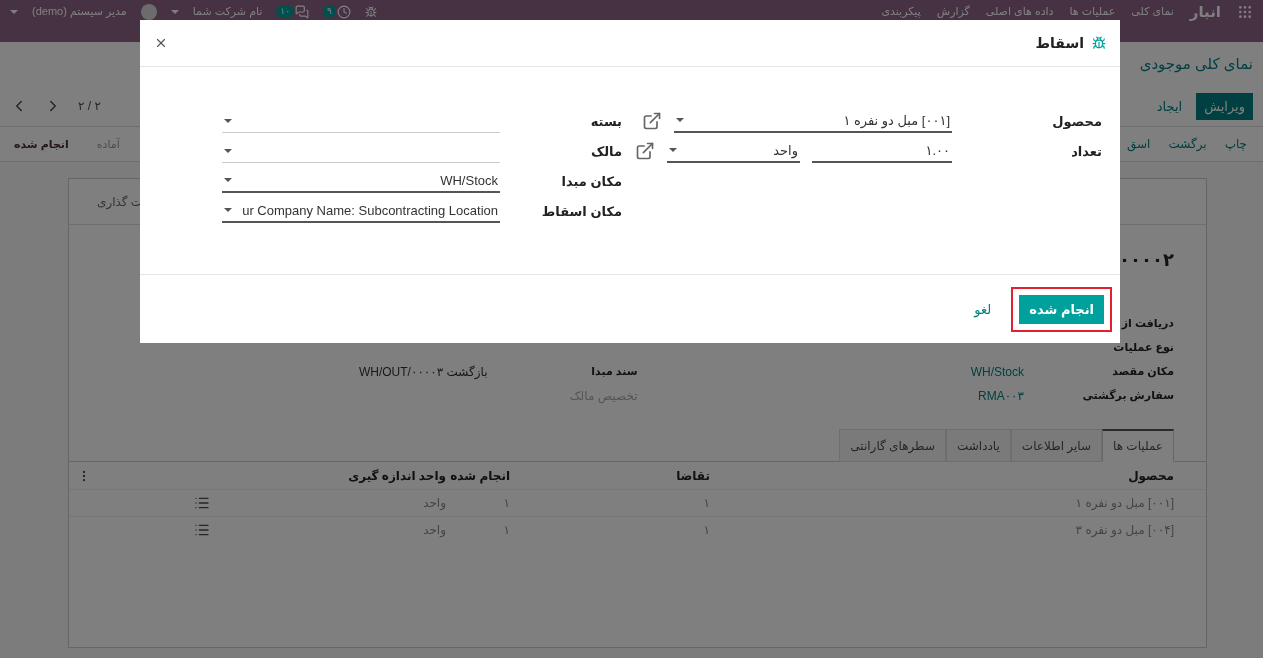 The image size is (1263, 658). I want to click on table-cell: [۰۰۱] مبل دو نفره ۱, so click(962, 502).